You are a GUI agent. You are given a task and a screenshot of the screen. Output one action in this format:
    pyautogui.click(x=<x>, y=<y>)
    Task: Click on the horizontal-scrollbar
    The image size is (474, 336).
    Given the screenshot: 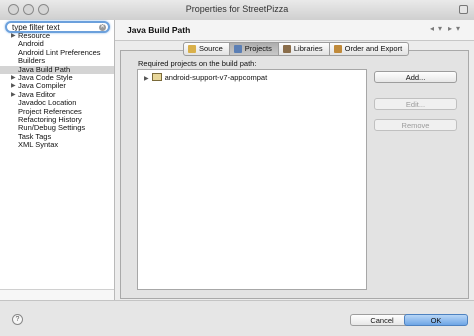 What is the action you would take?
    pyautogui.click(x=57, y=294)
    